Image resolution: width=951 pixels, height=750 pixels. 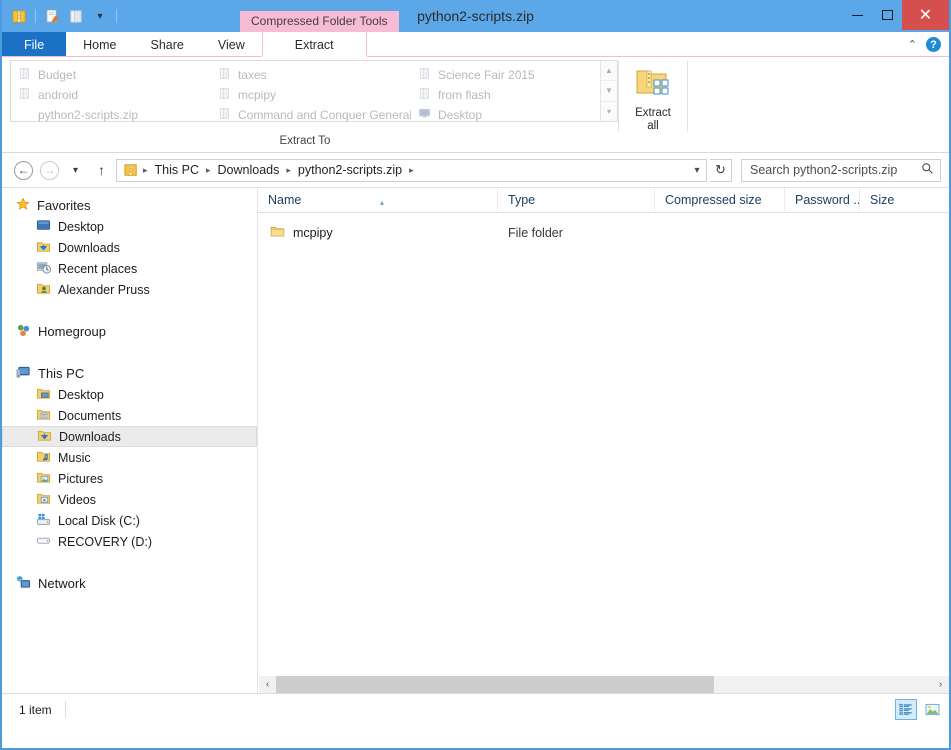 I want to click on sidebar-item-downloads: Downloads, so click(x=129, y=436).